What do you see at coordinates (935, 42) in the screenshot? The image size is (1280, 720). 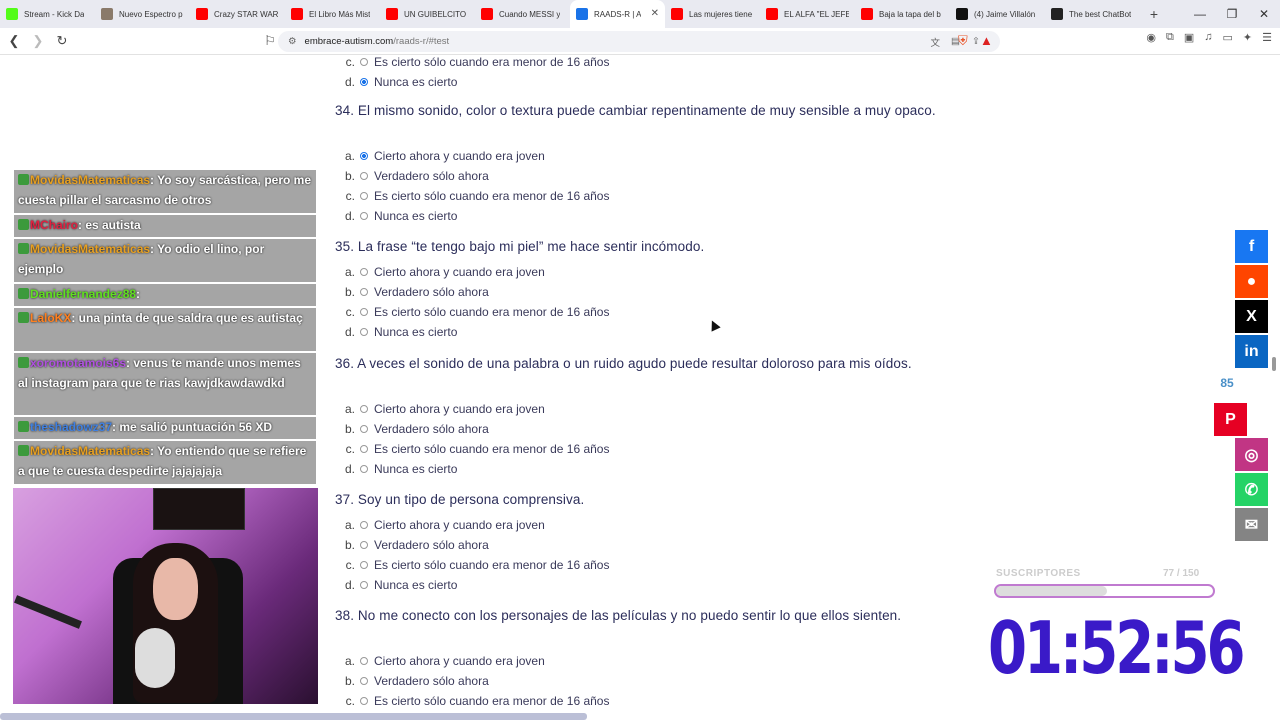 I see `translate-icon: 文` at bounding box center [935, 42].